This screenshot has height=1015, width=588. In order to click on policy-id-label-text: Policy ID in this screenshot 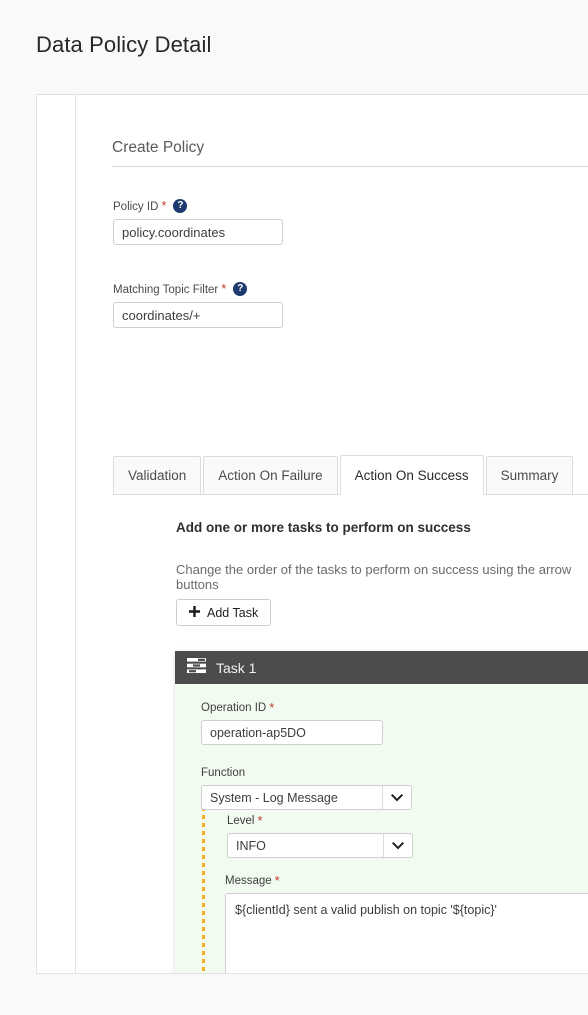, I will do `click(136, 207)`.